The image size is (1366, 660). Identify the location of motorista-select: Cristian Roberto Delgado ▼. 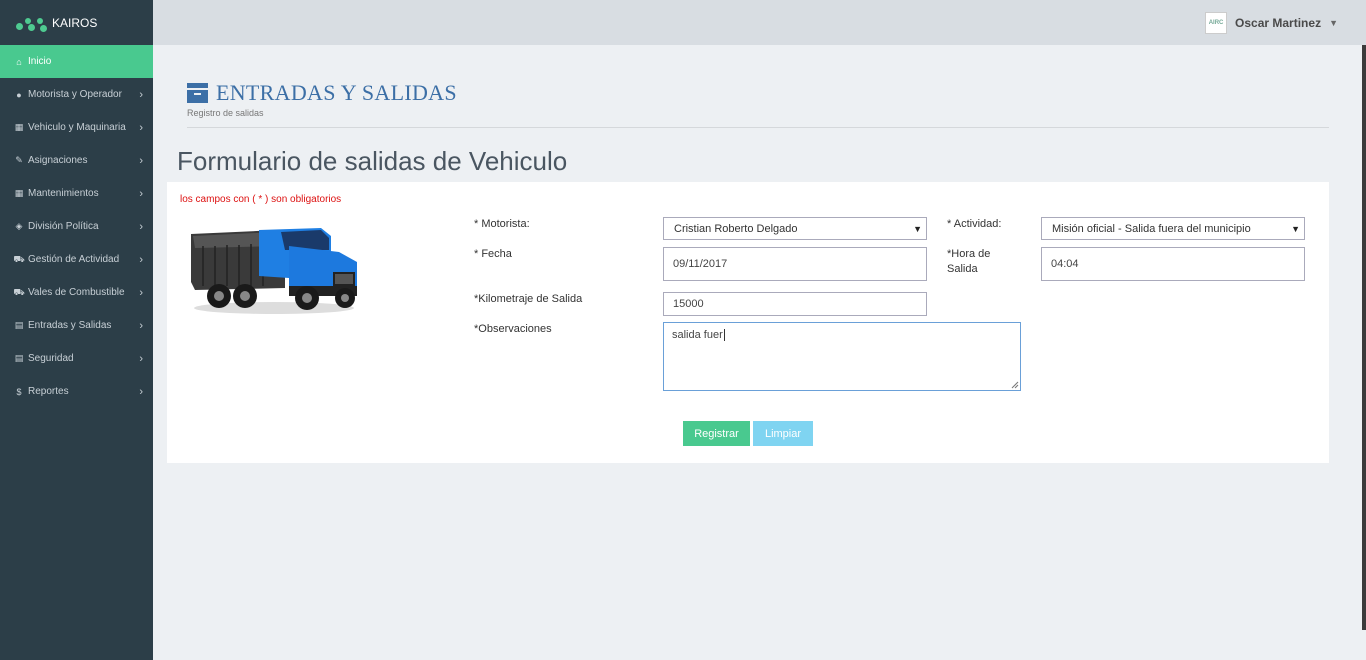
(795, 228).